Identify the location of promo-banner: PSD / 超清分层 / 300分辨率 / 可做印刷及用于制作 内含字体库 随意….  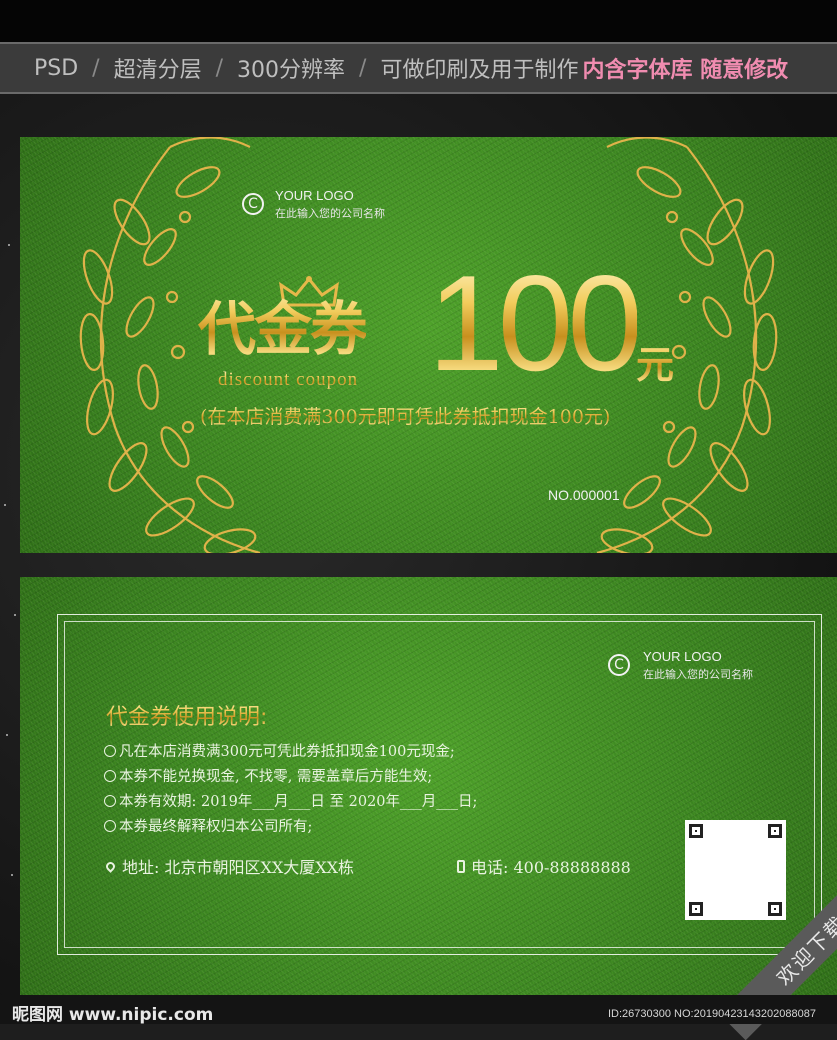
(418, 68).